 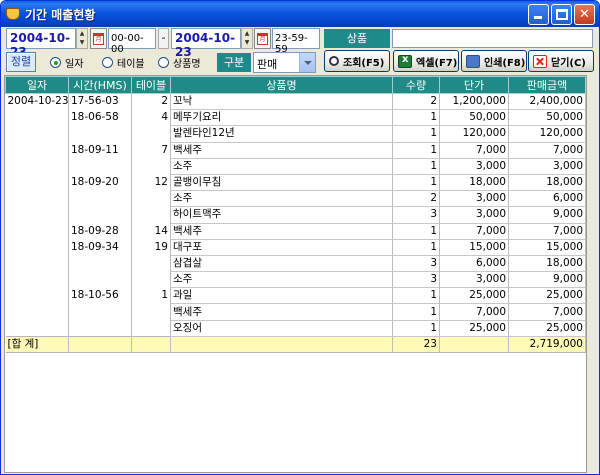 What do you see at coordinates (474, 183) in the screenshot?
I see `cell-unit-price: 18,000` at bounding box center [474, 183].